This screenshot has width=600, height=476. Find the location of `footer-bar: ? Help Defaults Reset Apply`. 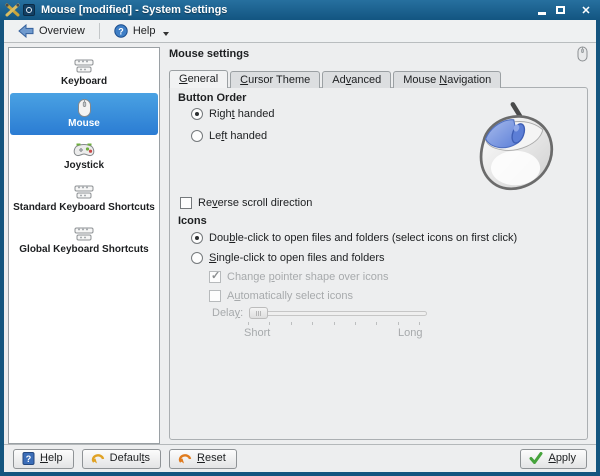

footer-bar: ? Help Defaults Reset Apply is located at coordinates (300, 458).